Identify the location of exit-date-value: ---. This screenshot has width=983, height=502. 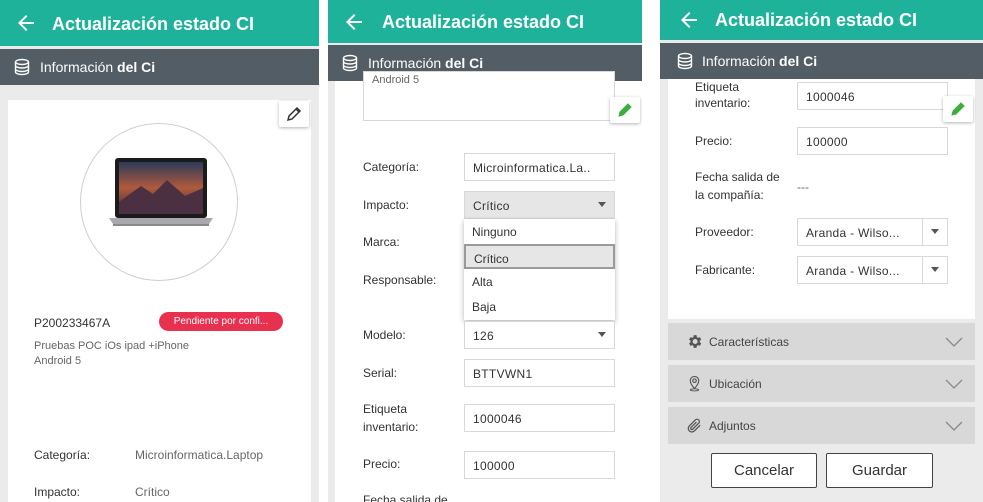
(803, 187).